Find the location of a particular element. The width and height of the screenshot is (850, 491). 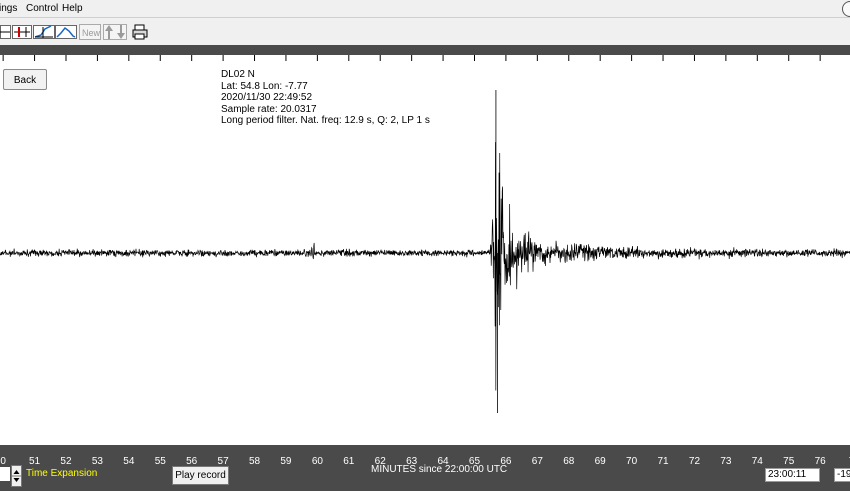

x-tick-label: 70 is located at coordinates (632, 460).